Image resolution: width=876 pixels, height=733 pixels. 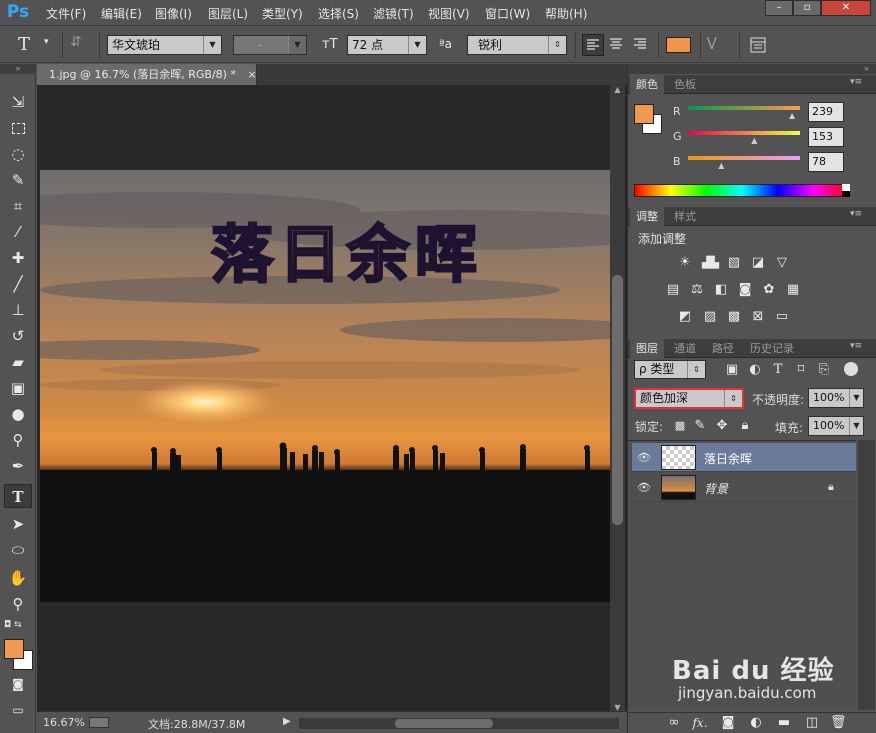 I want to click on white-swatch, so click(x=846, y=187).